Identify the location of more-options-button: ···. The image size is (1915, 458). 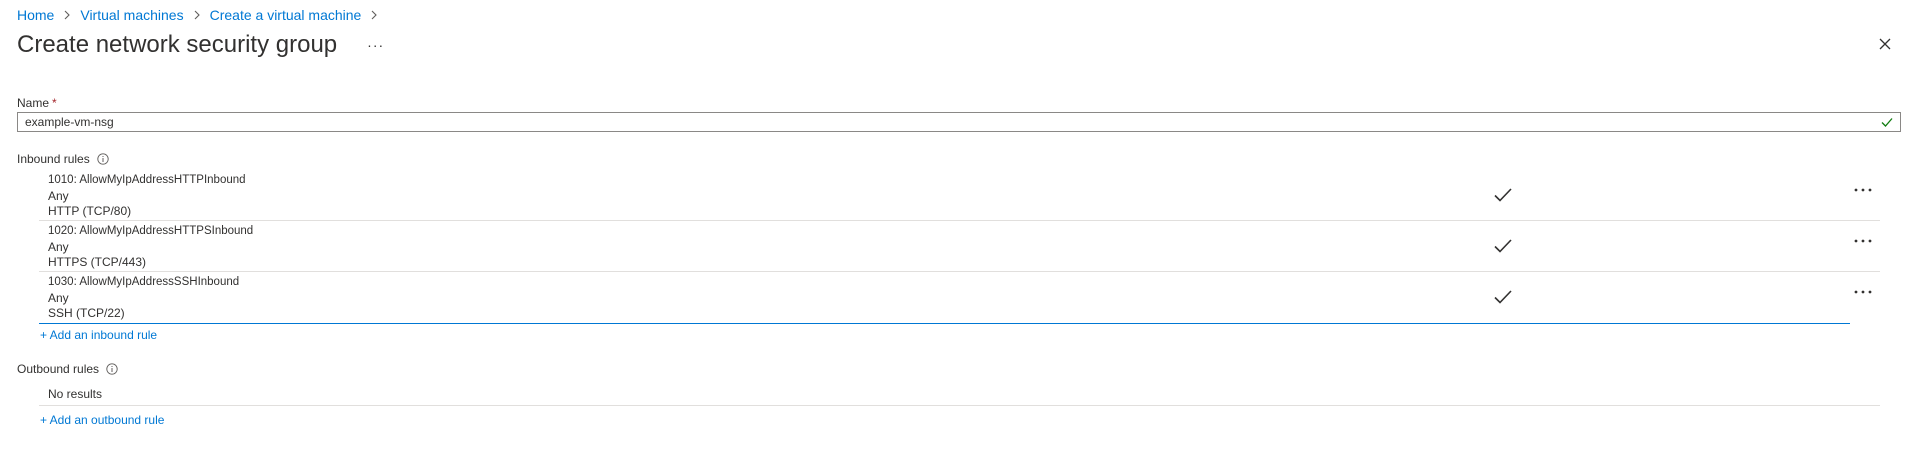
(375, 45).